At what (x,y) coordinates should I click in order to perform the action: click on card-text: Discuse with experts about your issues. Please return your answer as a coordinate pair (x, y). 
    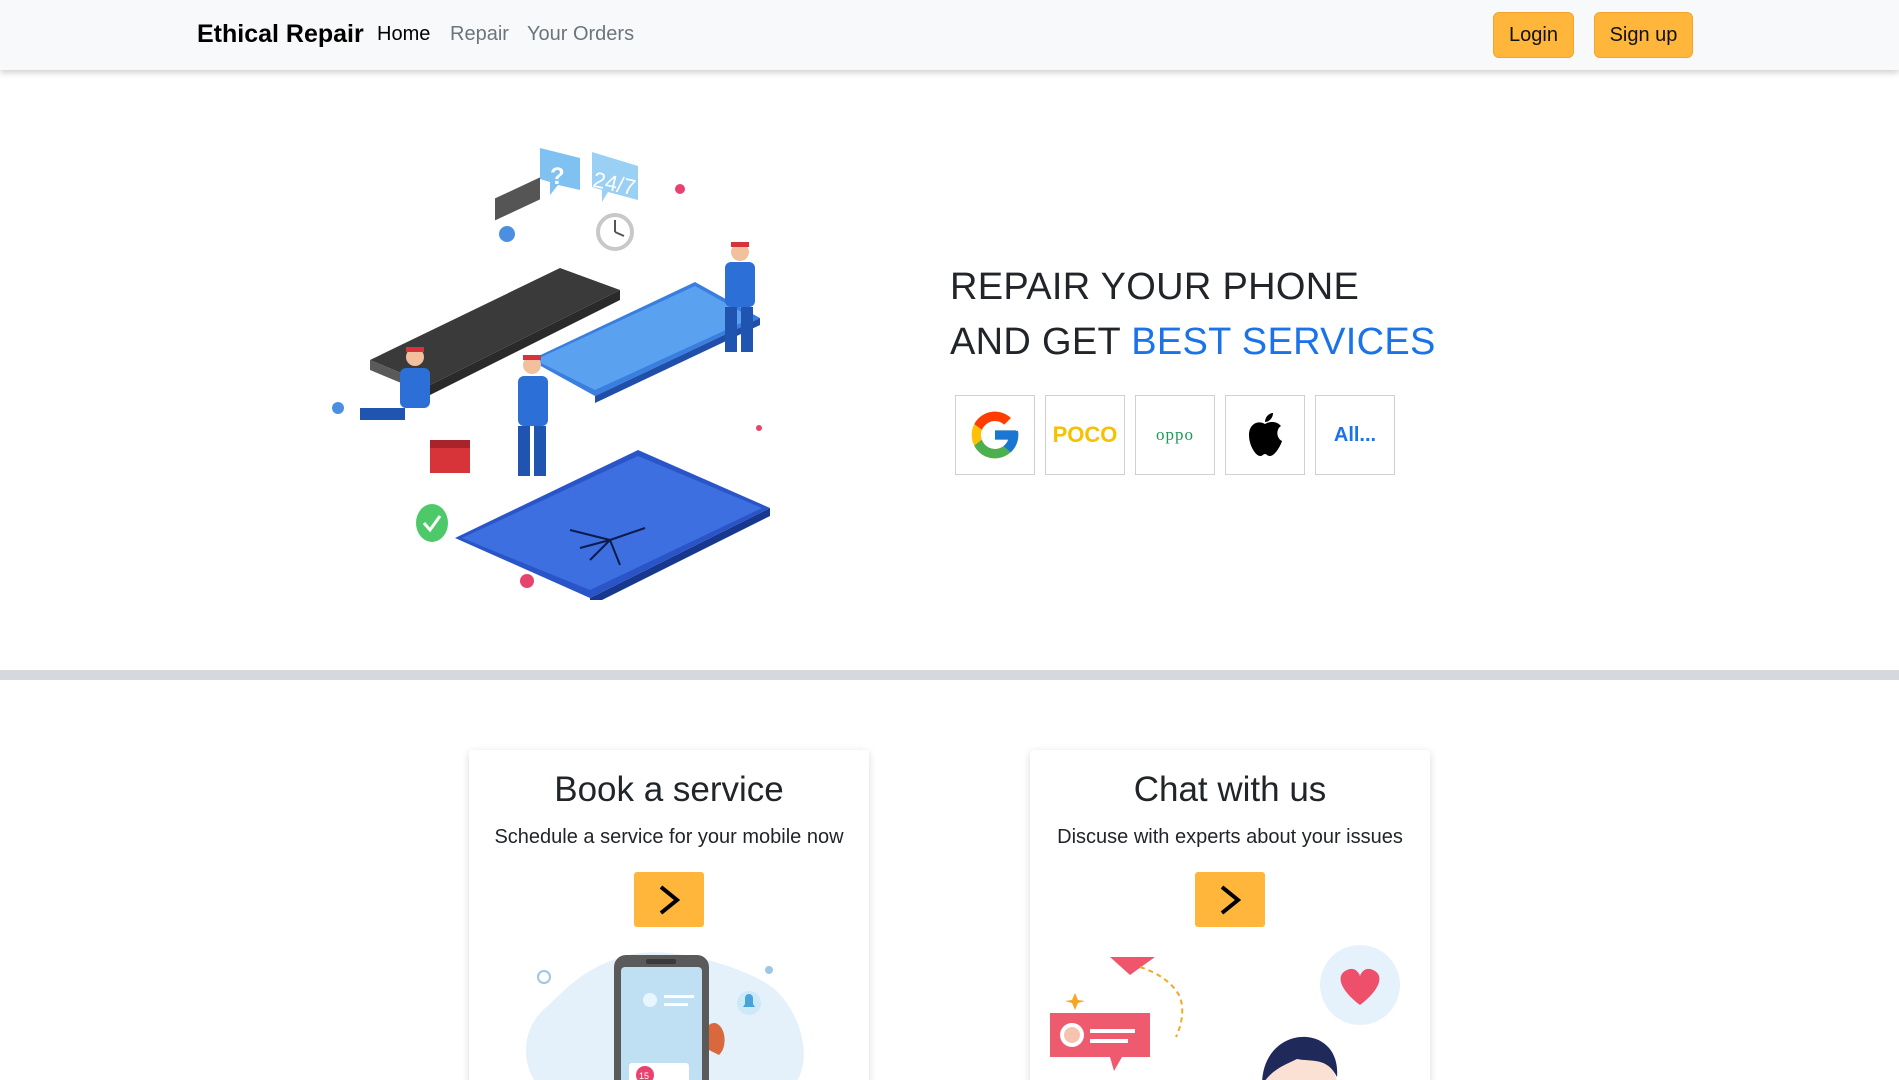
    Looking at the image, I should click on (1230, 837).